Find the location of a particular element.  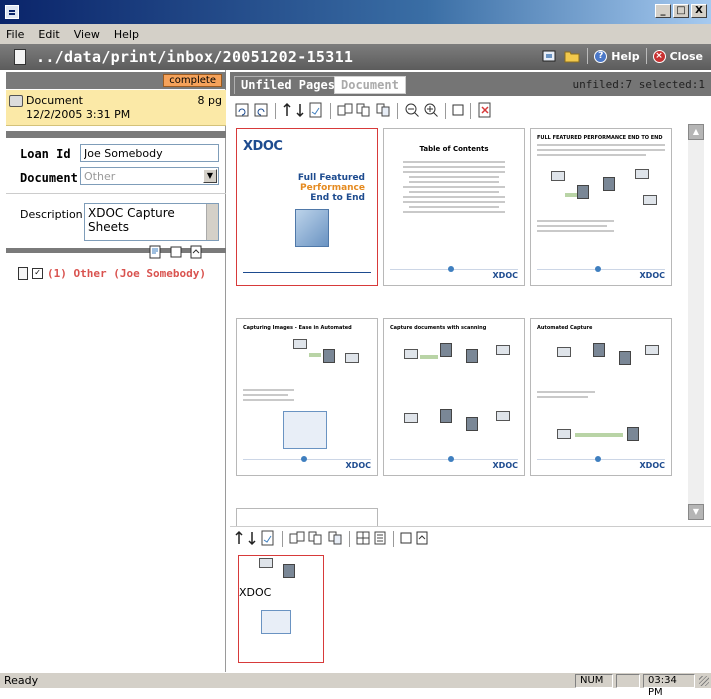

grid-view-icon is located at coordinates (363, 539).